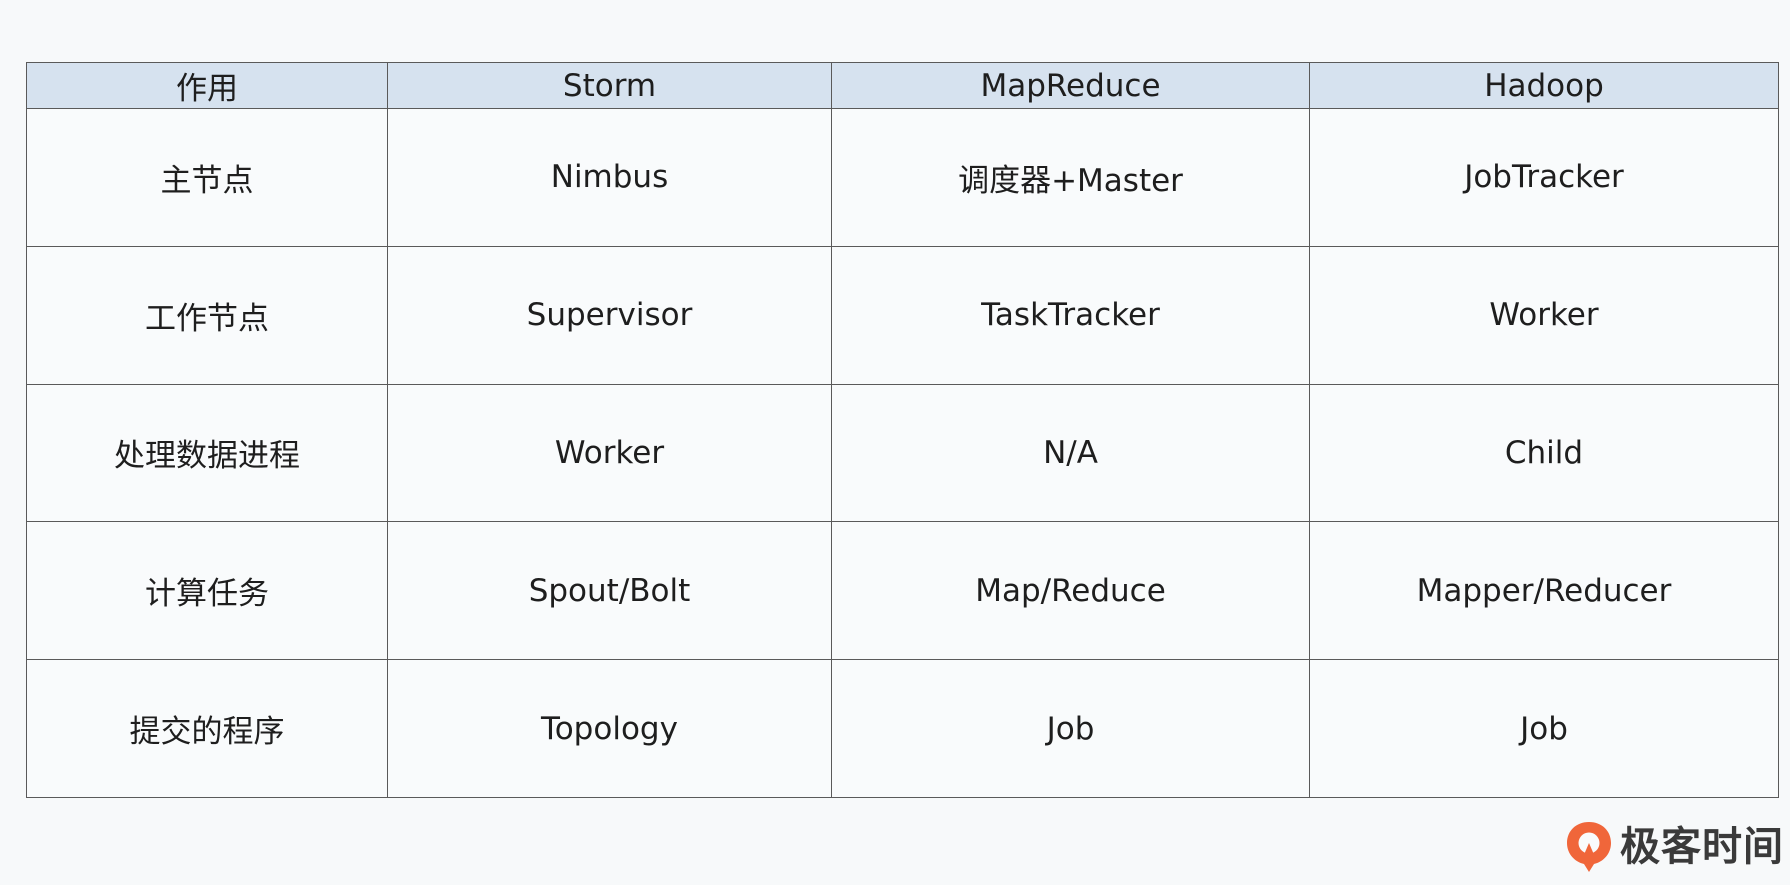  I want to click on brand-watermark: 极客时间, so click(1674, 847).